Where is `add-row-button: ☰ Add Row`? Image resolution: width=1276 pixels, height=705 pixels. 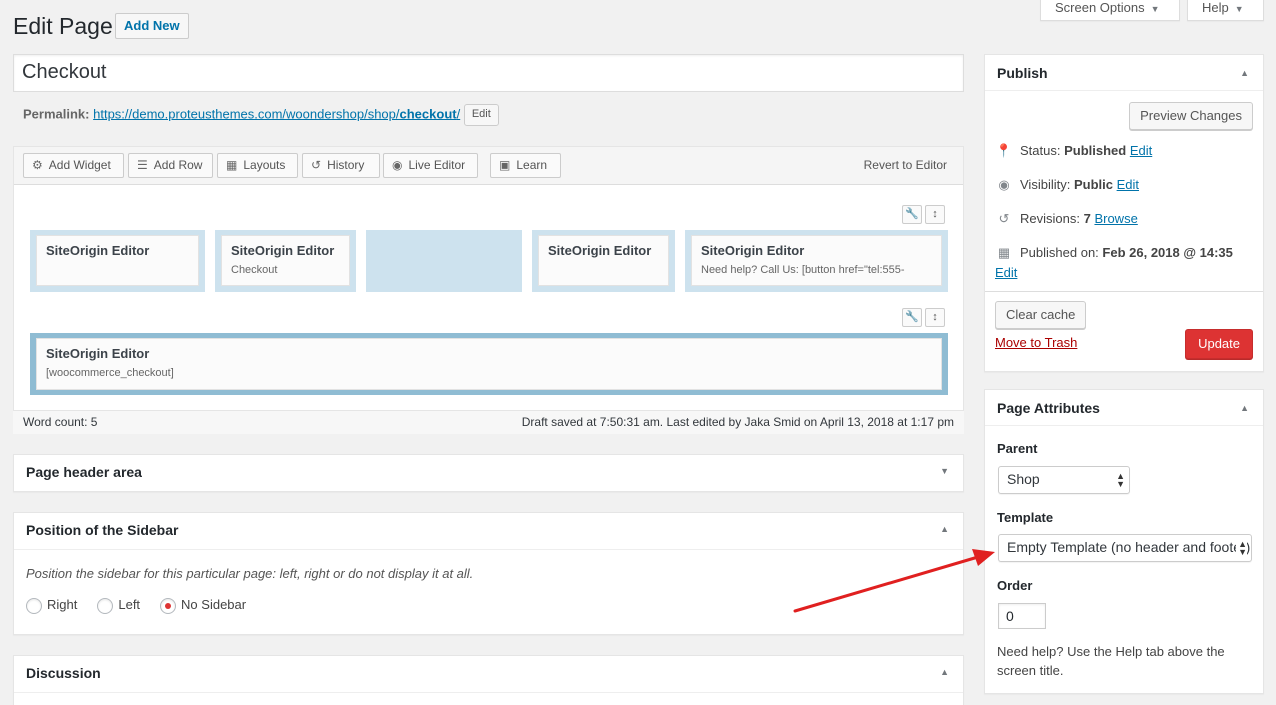
add-row-button: ☰ Add Row is located at coordinates (170, 165).